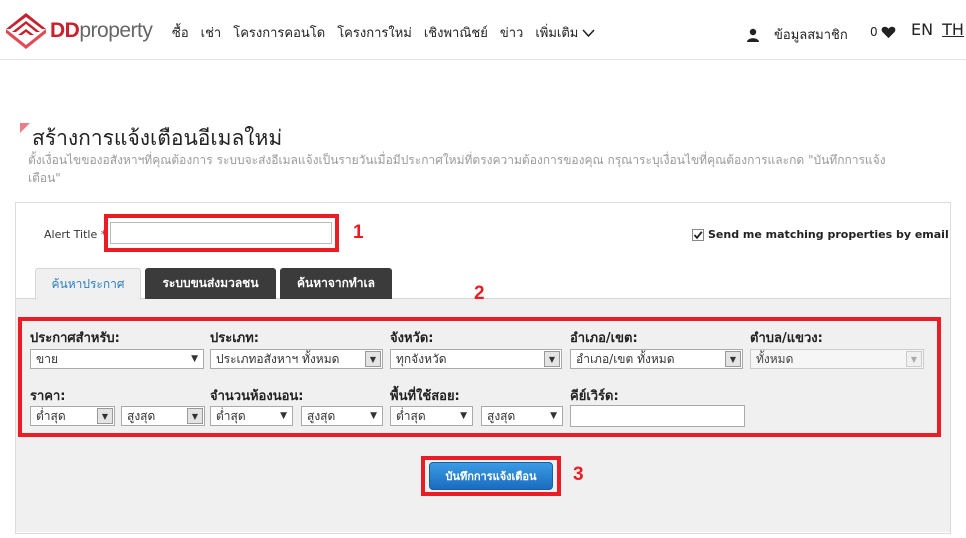 The height and width of the screenshot is (538, 966). What do you see at coordinates (456, 32) in the screenshot?
I see `nav-commercial: เชิงพาณิชย์` at bounding box center [456, 32].